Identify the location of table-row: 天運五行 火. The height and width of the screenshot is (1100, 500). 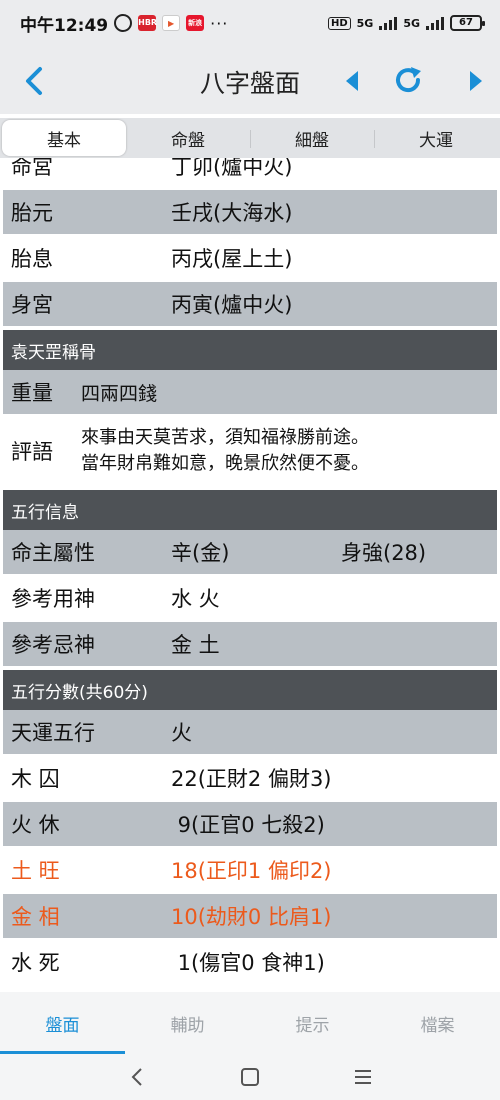
(250, 733).